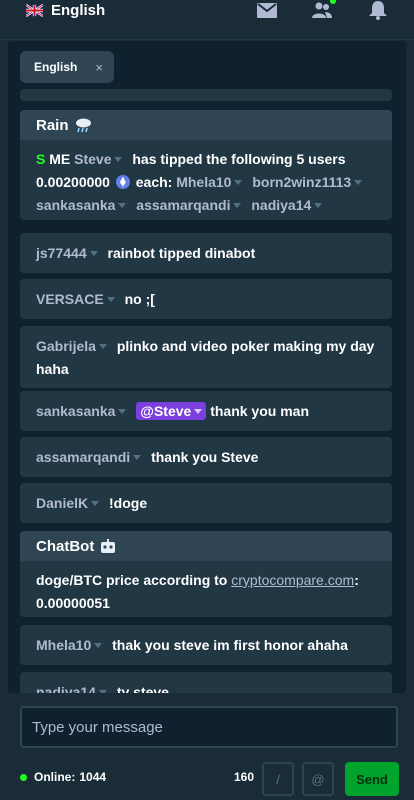 The height and width of the screenshot is (800, 414). Describe the element at coordinates (209, 727) in the screenshot. I see `chat-input: Type your message` at that location.